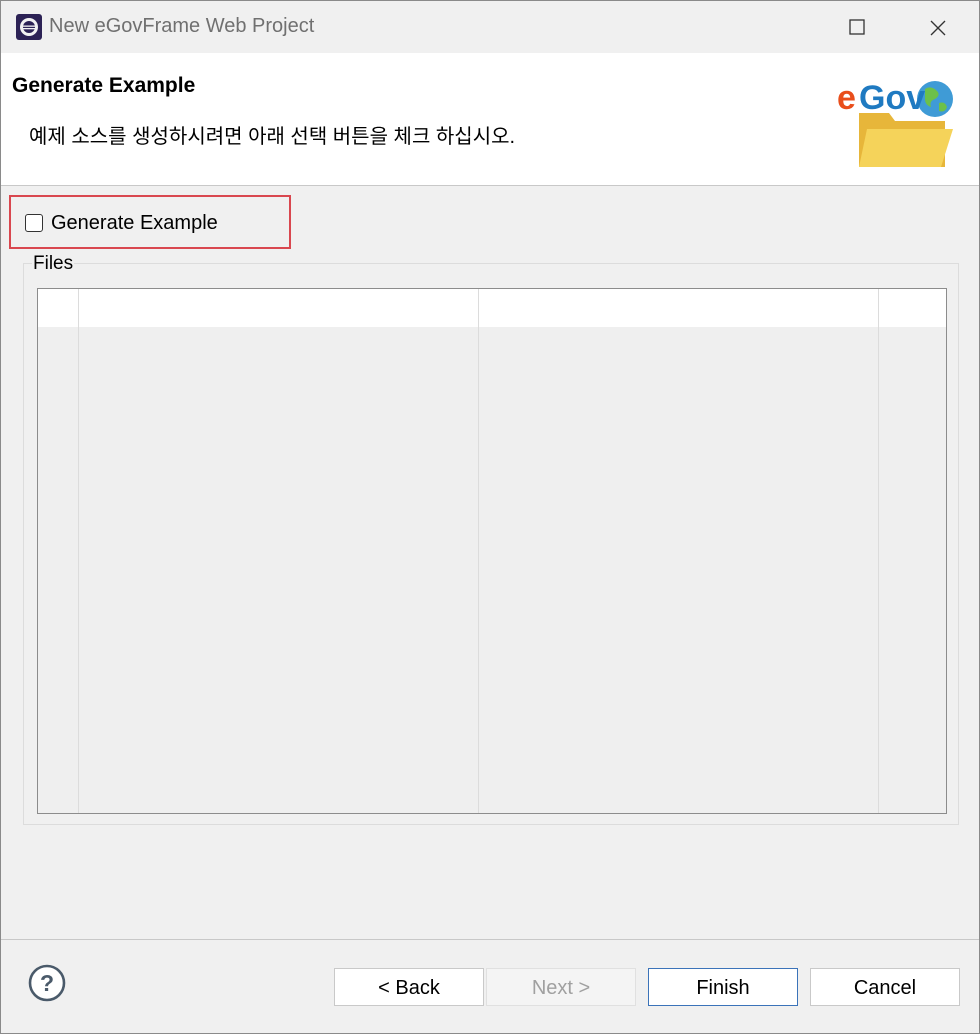 The image size is (980, 1034). I want to click on next-button: Next >, so click(561, 987).